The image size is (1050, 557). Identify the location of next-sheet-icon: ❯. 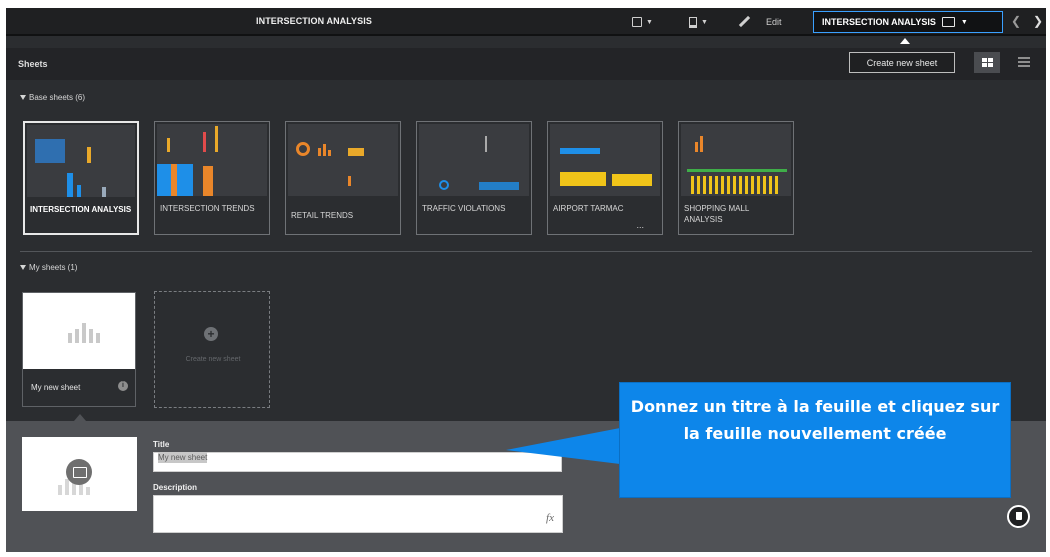
(1038, 21).